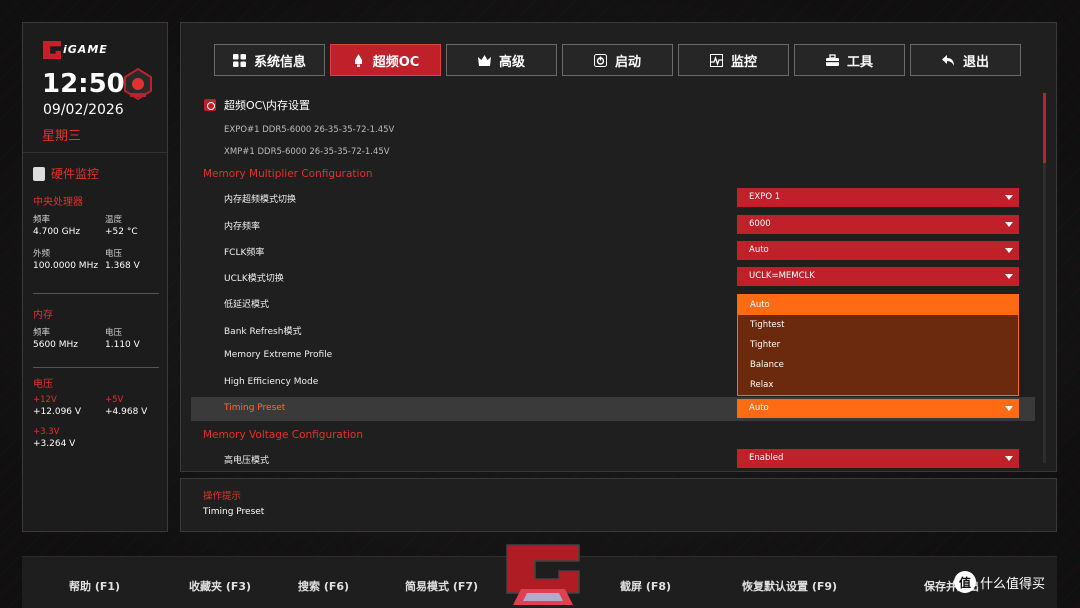  What do you see at coordinates (96, 367) in the screenshot?
I see `divider` at bounding box center [96, 367].